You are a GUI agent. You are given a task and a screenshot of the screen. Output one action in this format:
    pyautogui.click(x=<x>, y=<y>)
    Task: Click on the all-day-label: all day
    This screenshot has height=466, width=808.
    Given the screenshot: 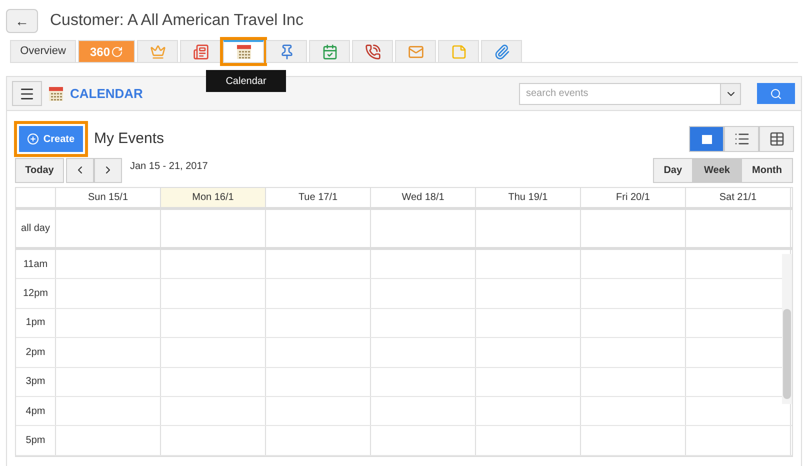 What is the action you would take?
    pyautogui.click(x=36, y=228)
    